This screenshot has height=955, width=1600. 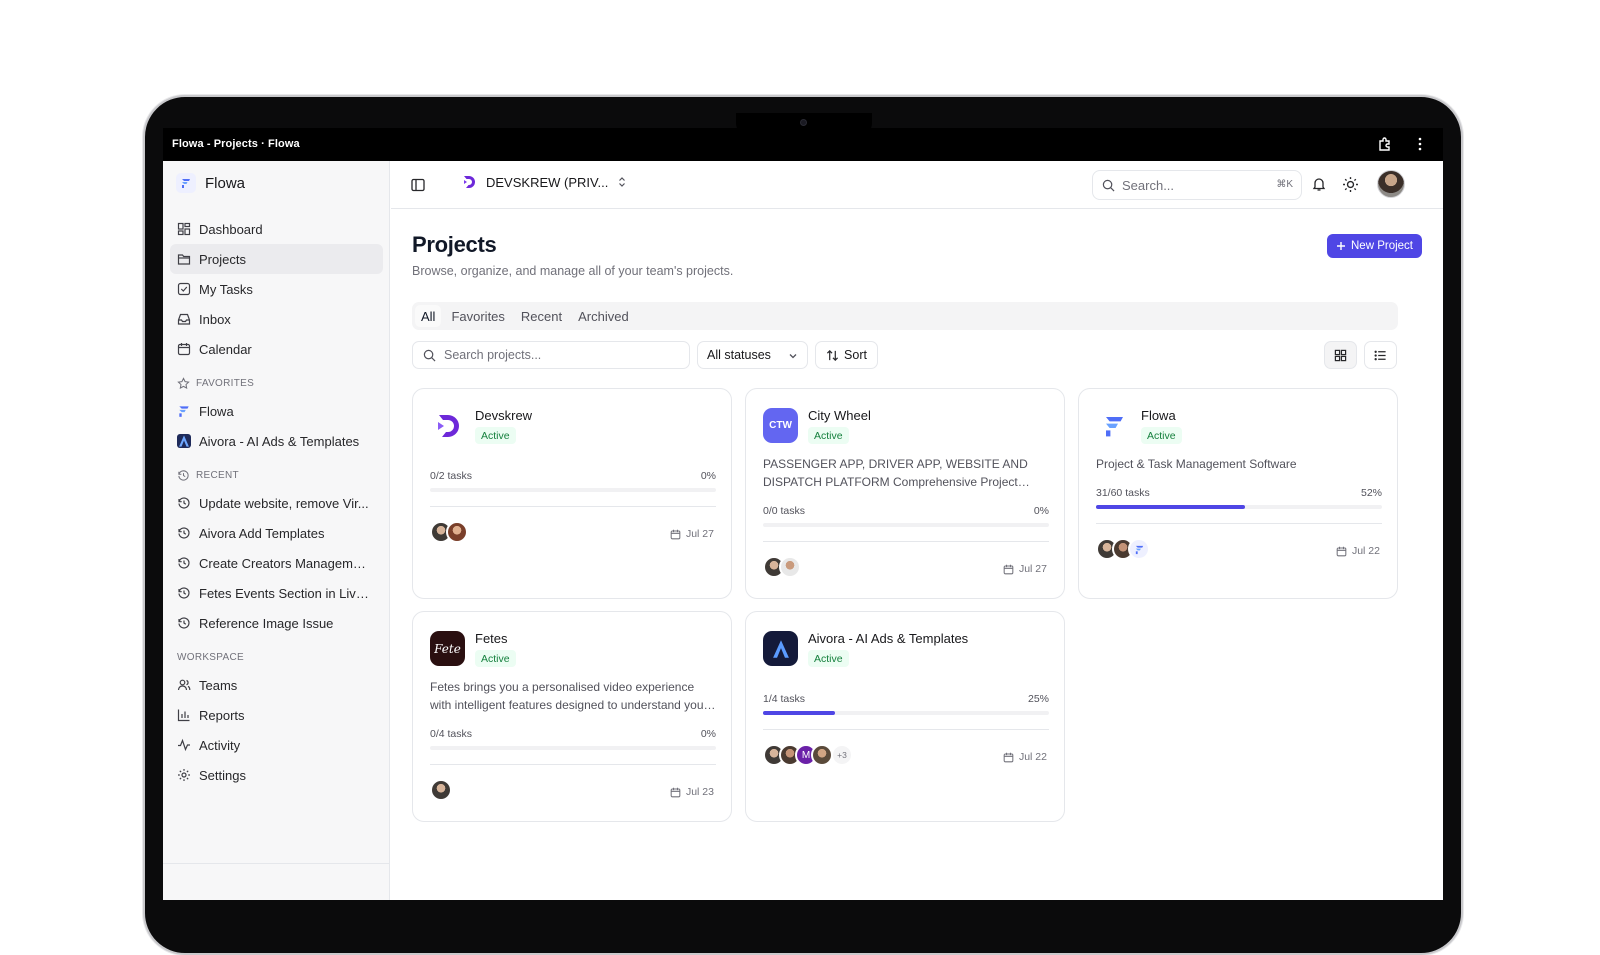 What do you see at coordinates (447, 648) in the screenshot?
I see `fetes-logo-icon: Fete` at bounding box center [447, 648].